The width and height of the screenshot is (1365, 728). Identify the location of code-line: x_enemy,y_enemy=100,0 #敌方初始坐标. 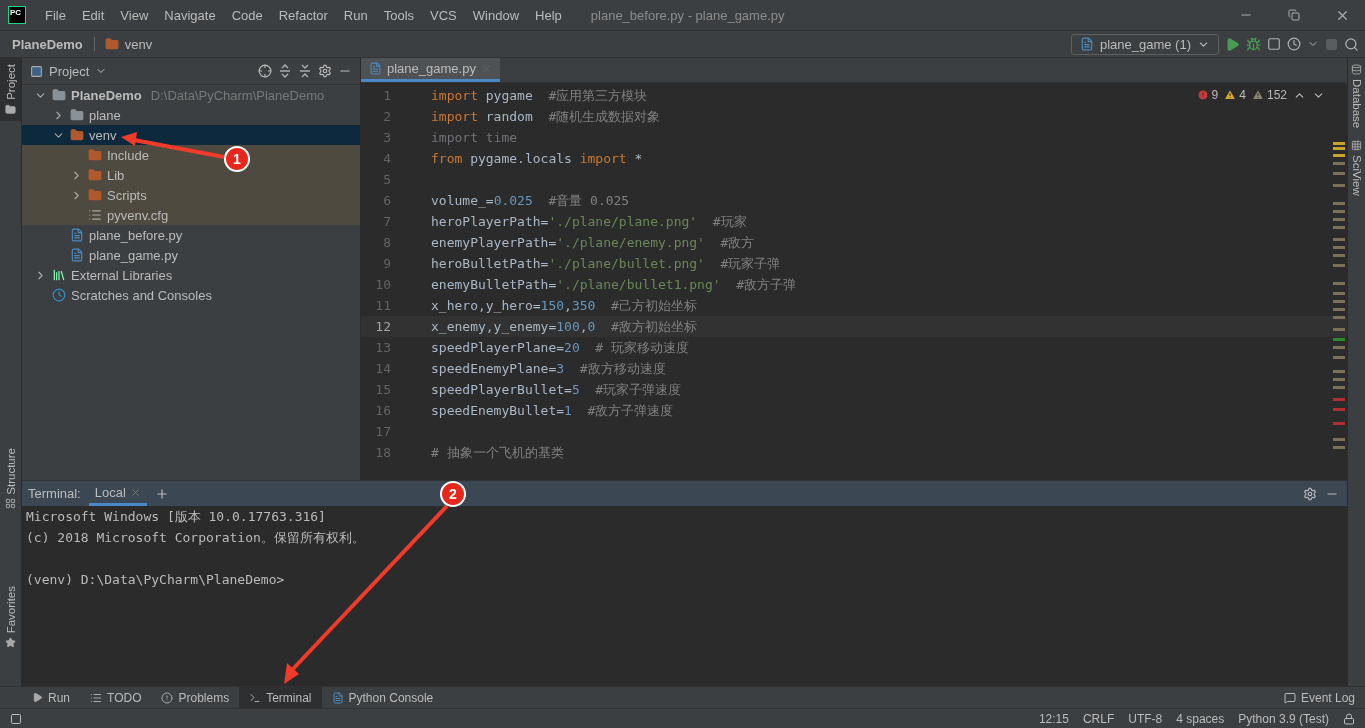
(564, 326).